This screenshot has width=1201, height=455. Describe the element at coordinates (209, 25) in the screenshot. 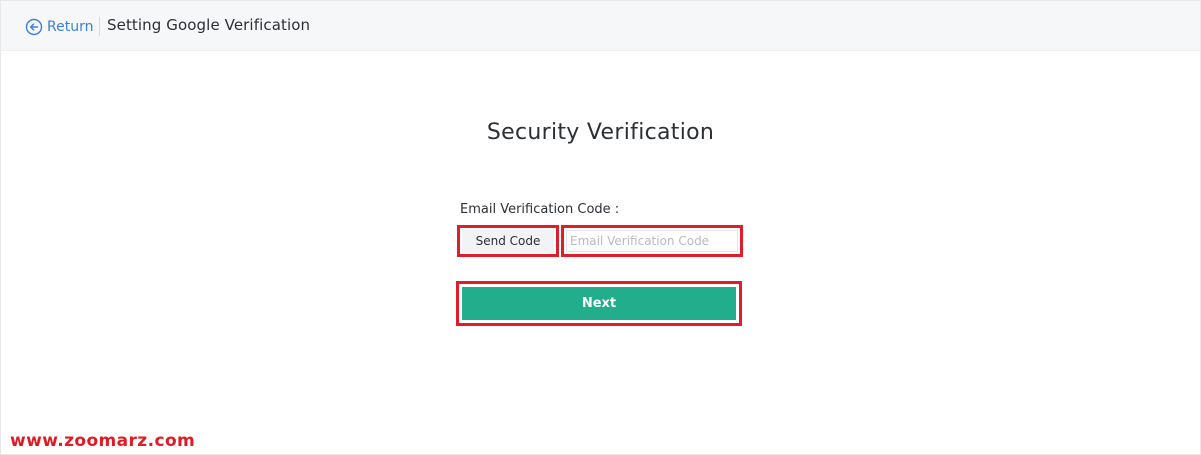

I see `page-title: Setting Google Verification` at that location.